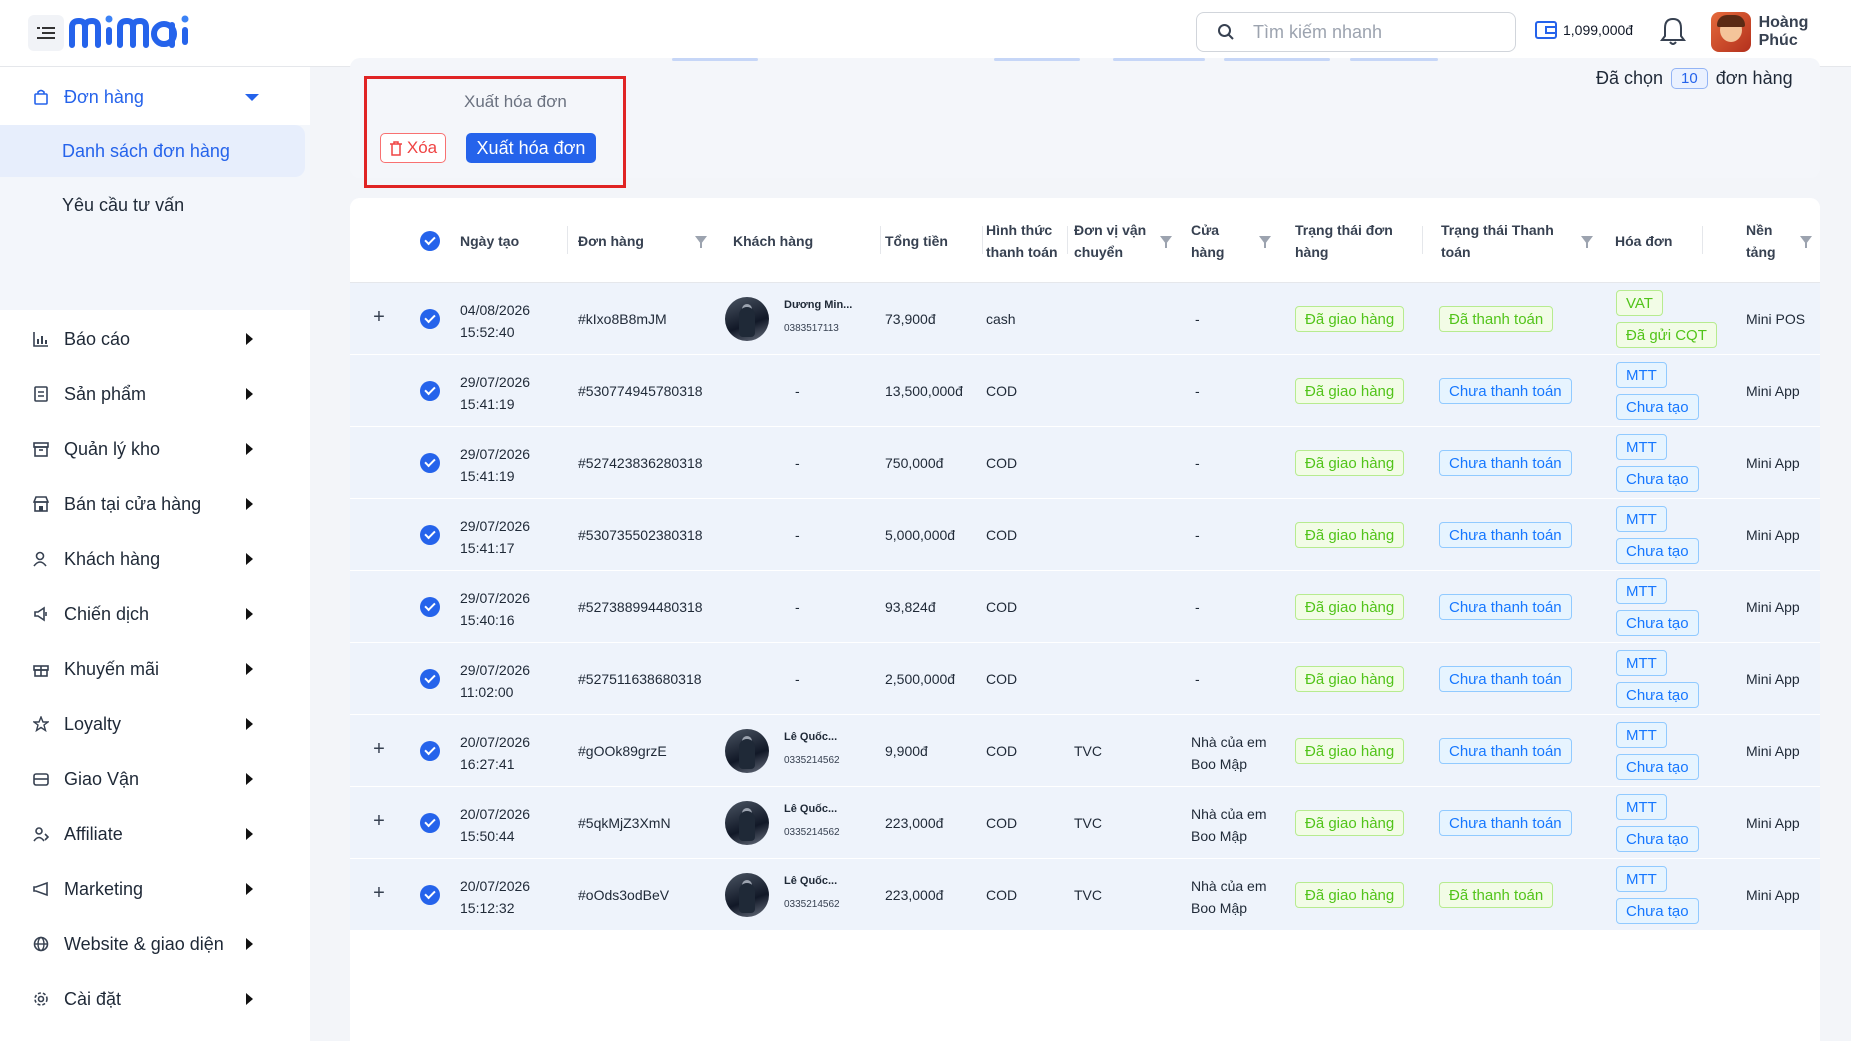 The image size is (1851, 1041). What do you see at coordinates (155, 614) in the screenshot?
I see `sidebar-item-campaigns: Chiến dịch` at bounding box center [155, 614].